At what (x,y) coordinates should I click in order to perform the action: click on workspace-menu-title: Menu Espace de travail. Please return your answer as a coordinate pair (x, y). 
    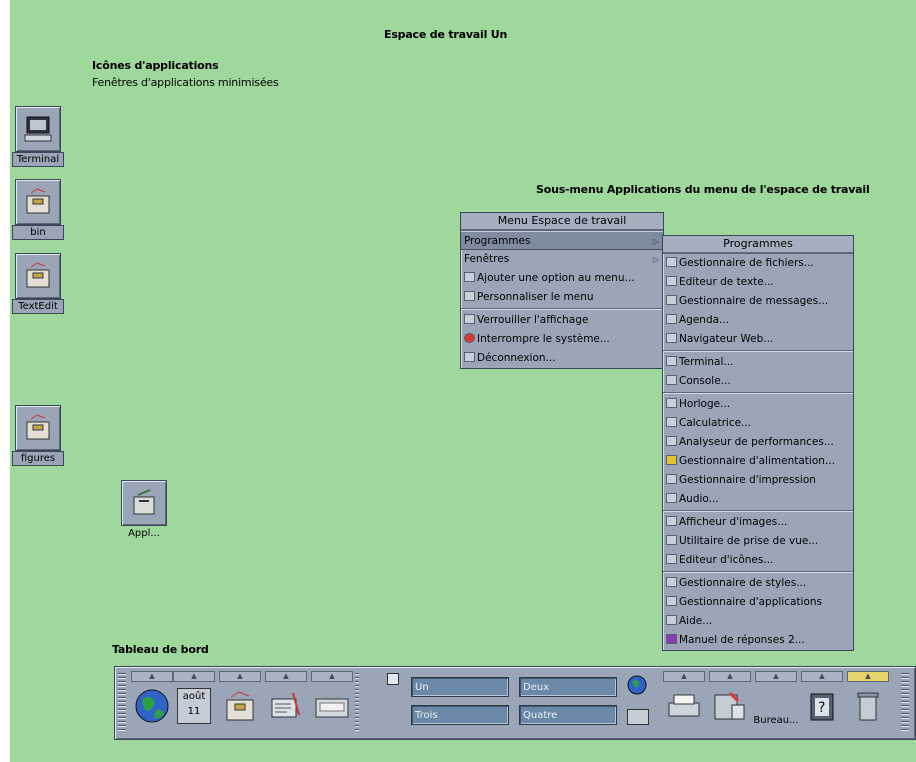
    Looking at the image, I should click on (562, 222).